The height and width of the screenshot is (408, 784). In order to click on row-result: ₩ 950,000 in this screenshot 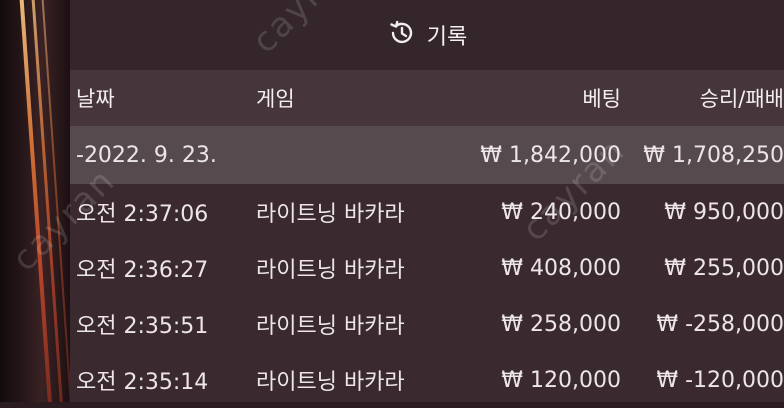, I will do `click(724, 212)`.